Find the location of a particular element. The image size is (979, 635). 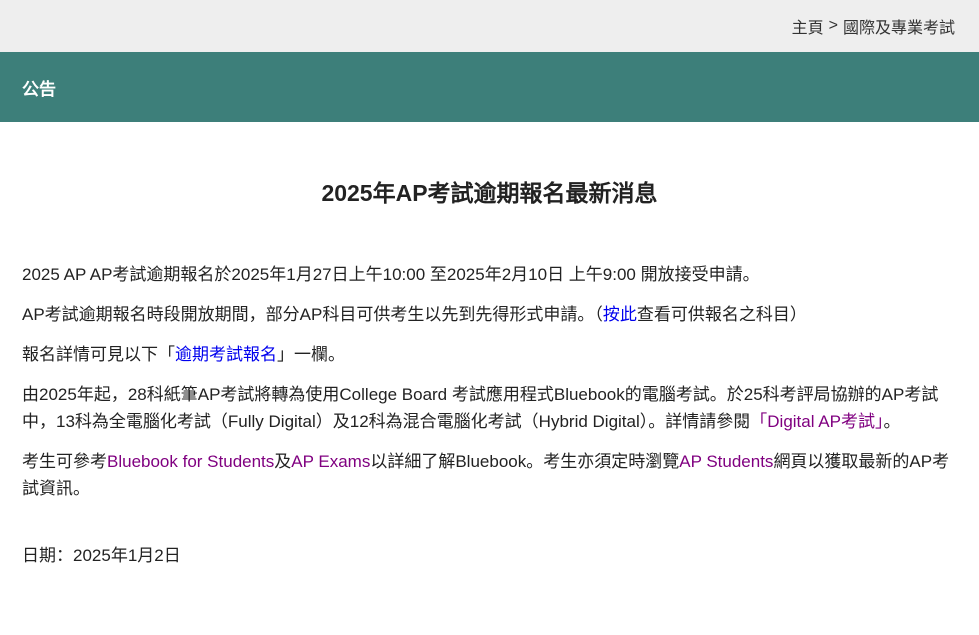

paragraph-details: 報名詳情可見以下「逾期考試報名」一欄。 is located at coordinates (489, 354).